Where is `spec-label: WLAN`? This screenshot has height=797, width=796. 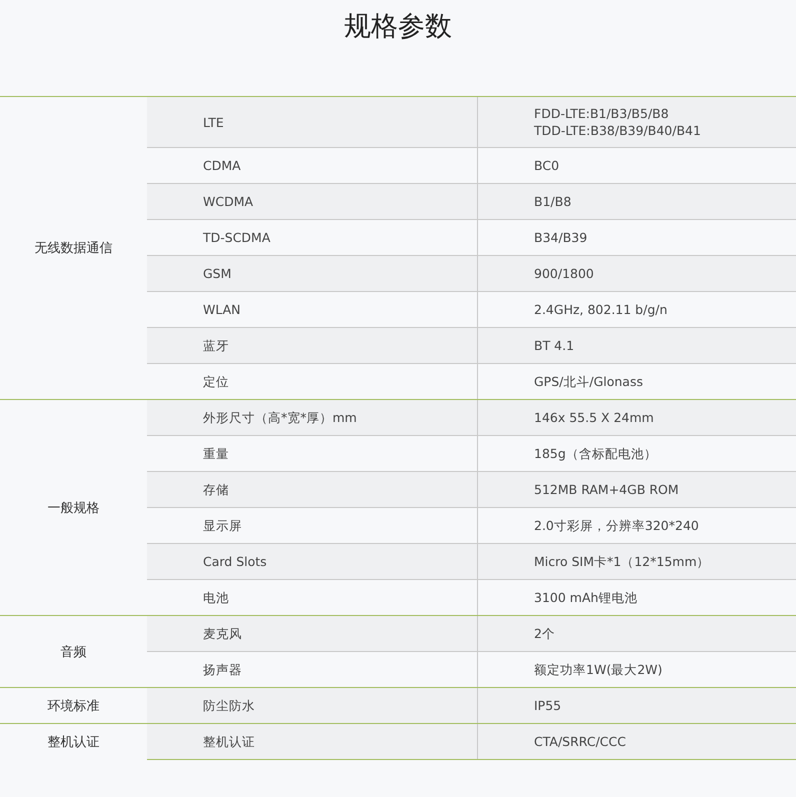
spec-label: WLAN is located at coordinates (222, 309).